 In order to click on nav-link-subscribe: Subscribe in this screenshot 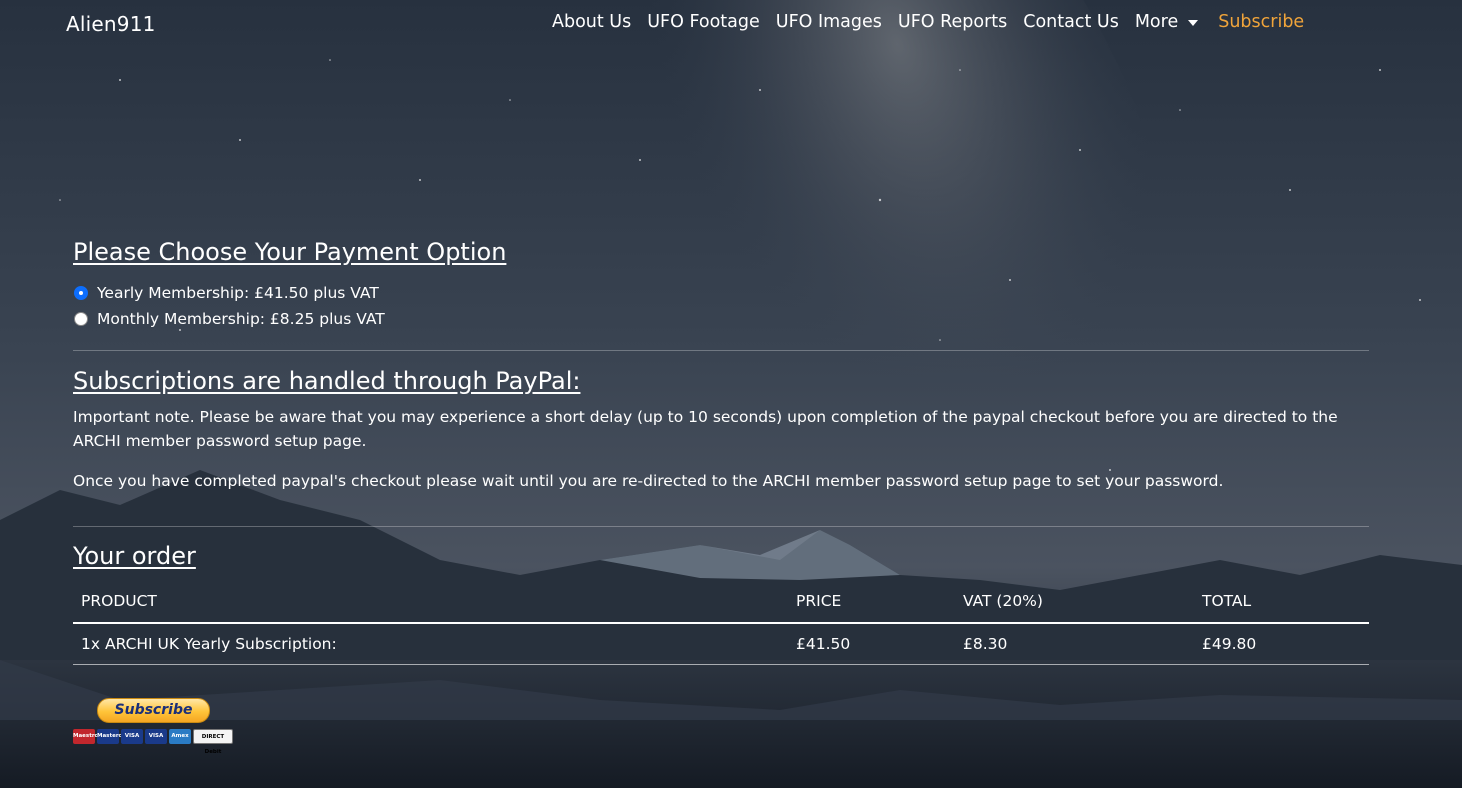, I will do `click(1261, 22)`.